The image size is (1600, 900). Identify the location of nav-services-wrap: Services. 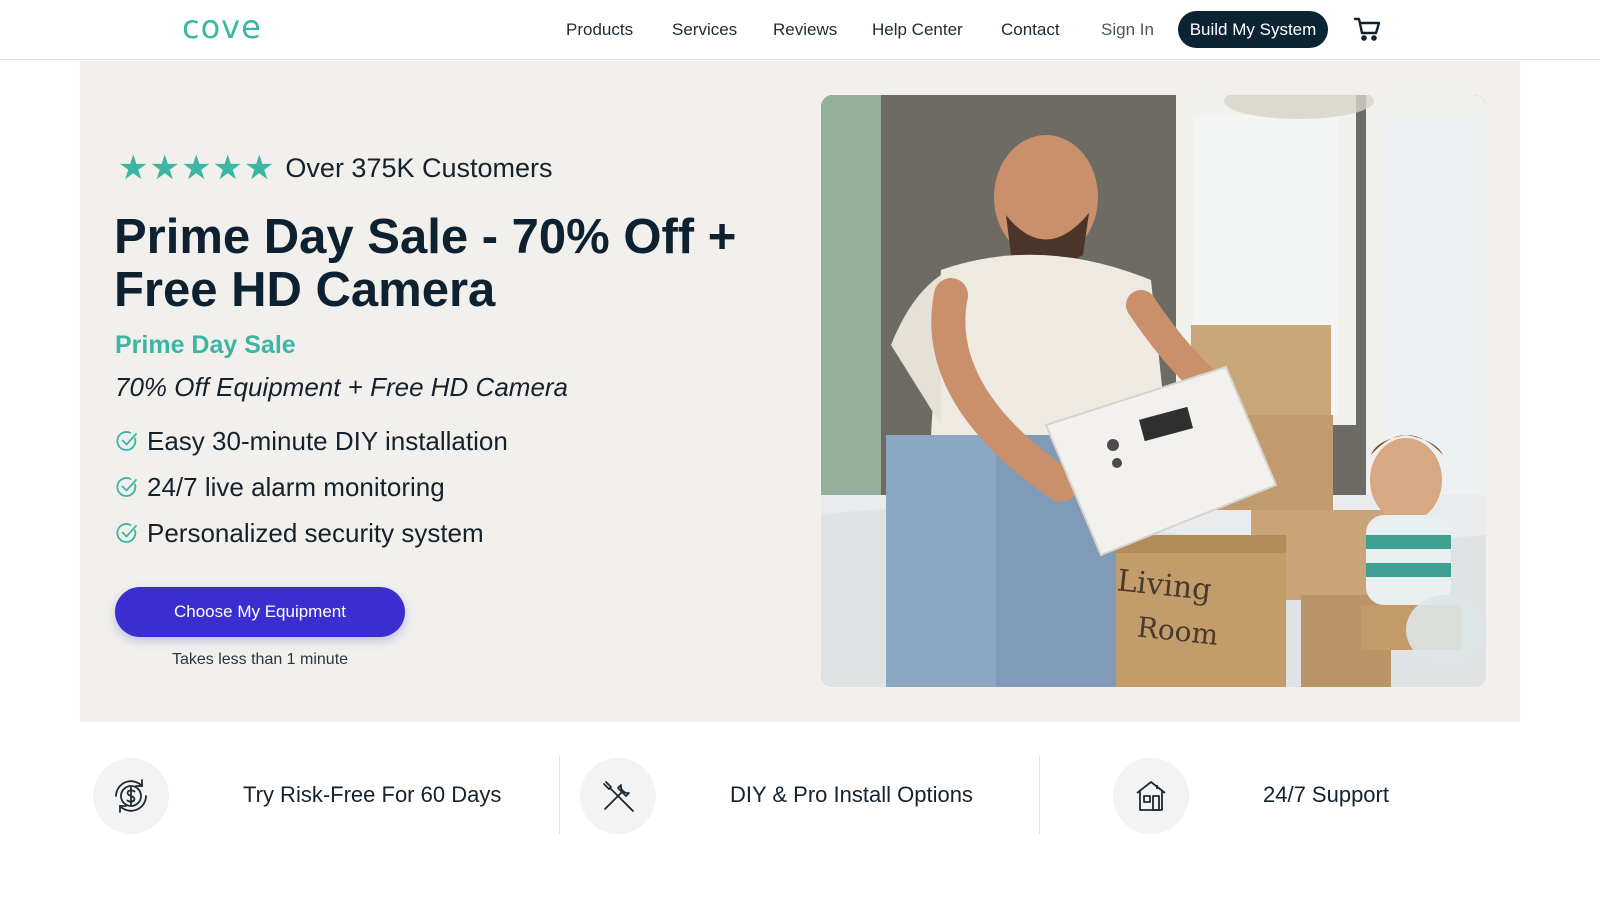
(704, 29).